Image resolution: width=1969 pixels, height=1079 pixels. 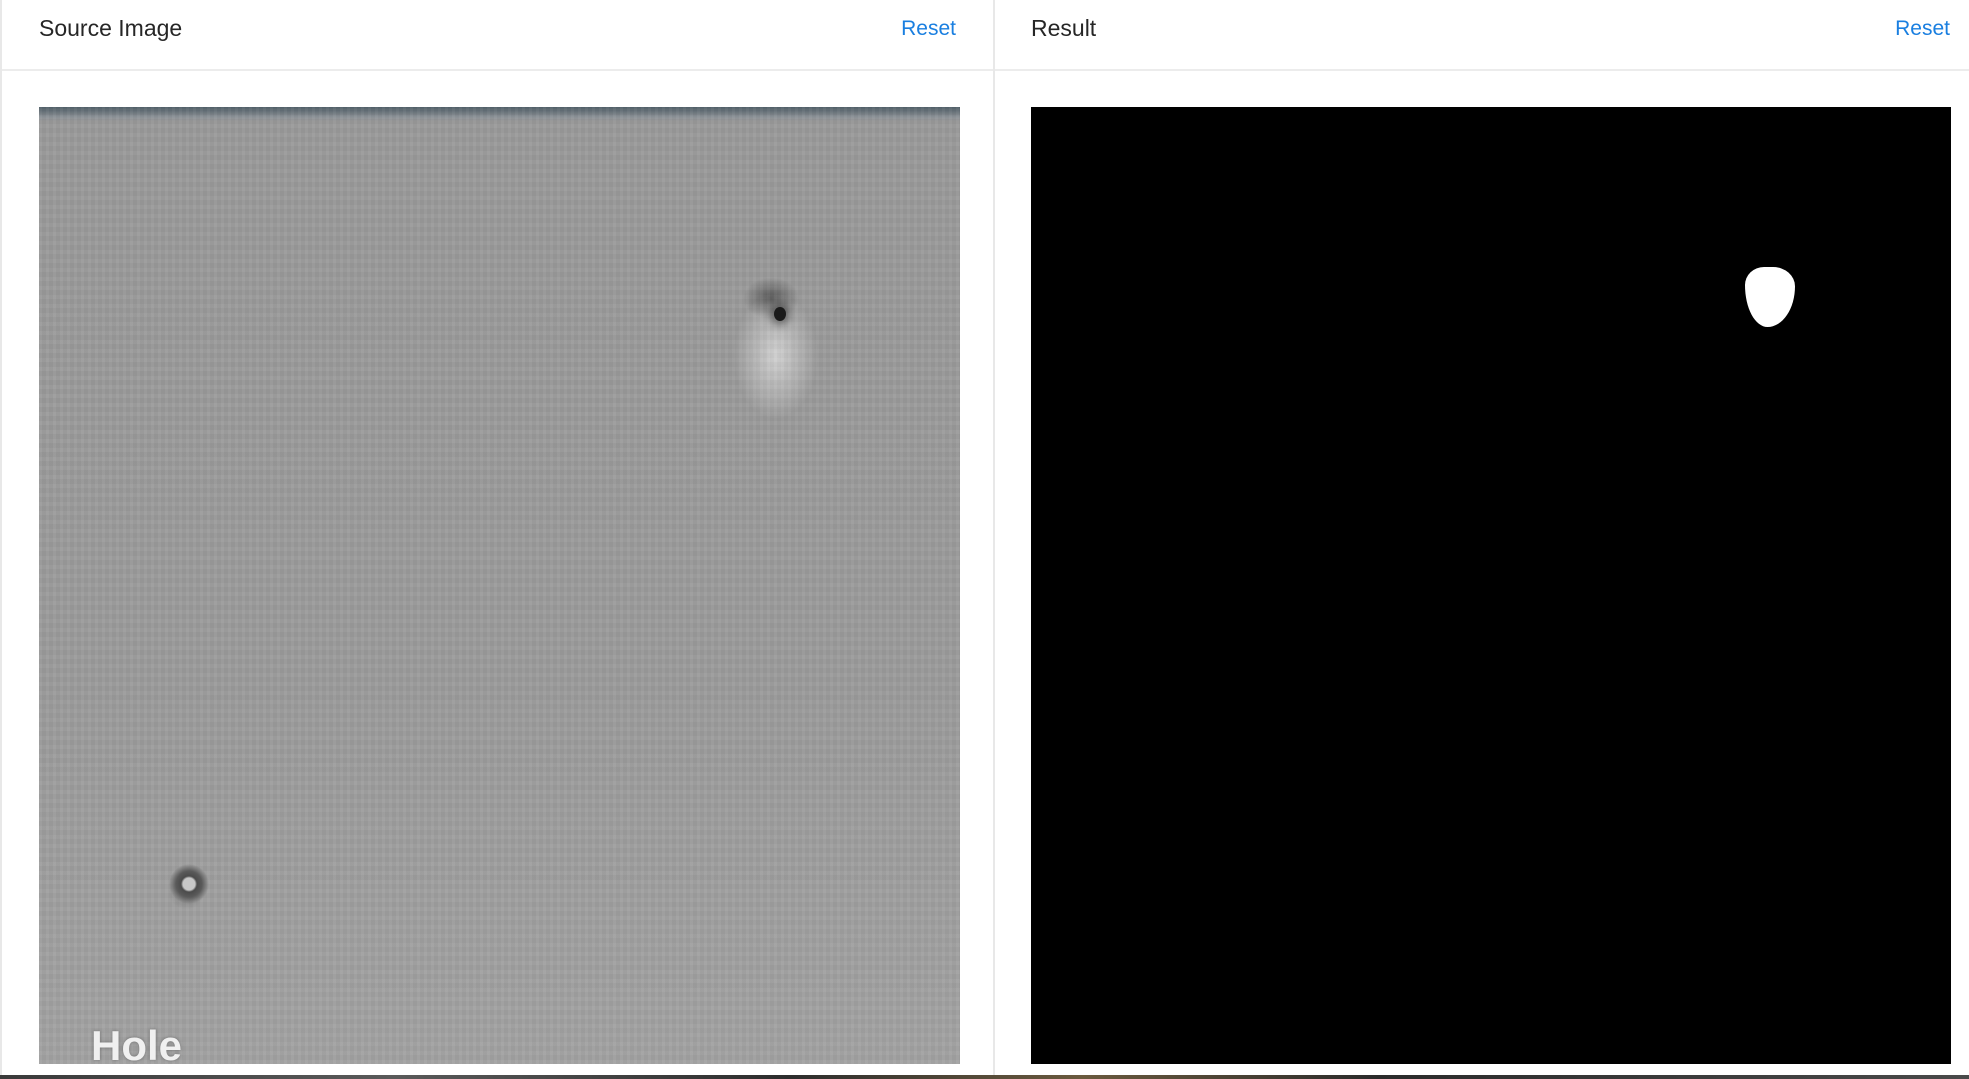 I want to click on result-panel-header: Result Reset, so click(x=1482, y=35).